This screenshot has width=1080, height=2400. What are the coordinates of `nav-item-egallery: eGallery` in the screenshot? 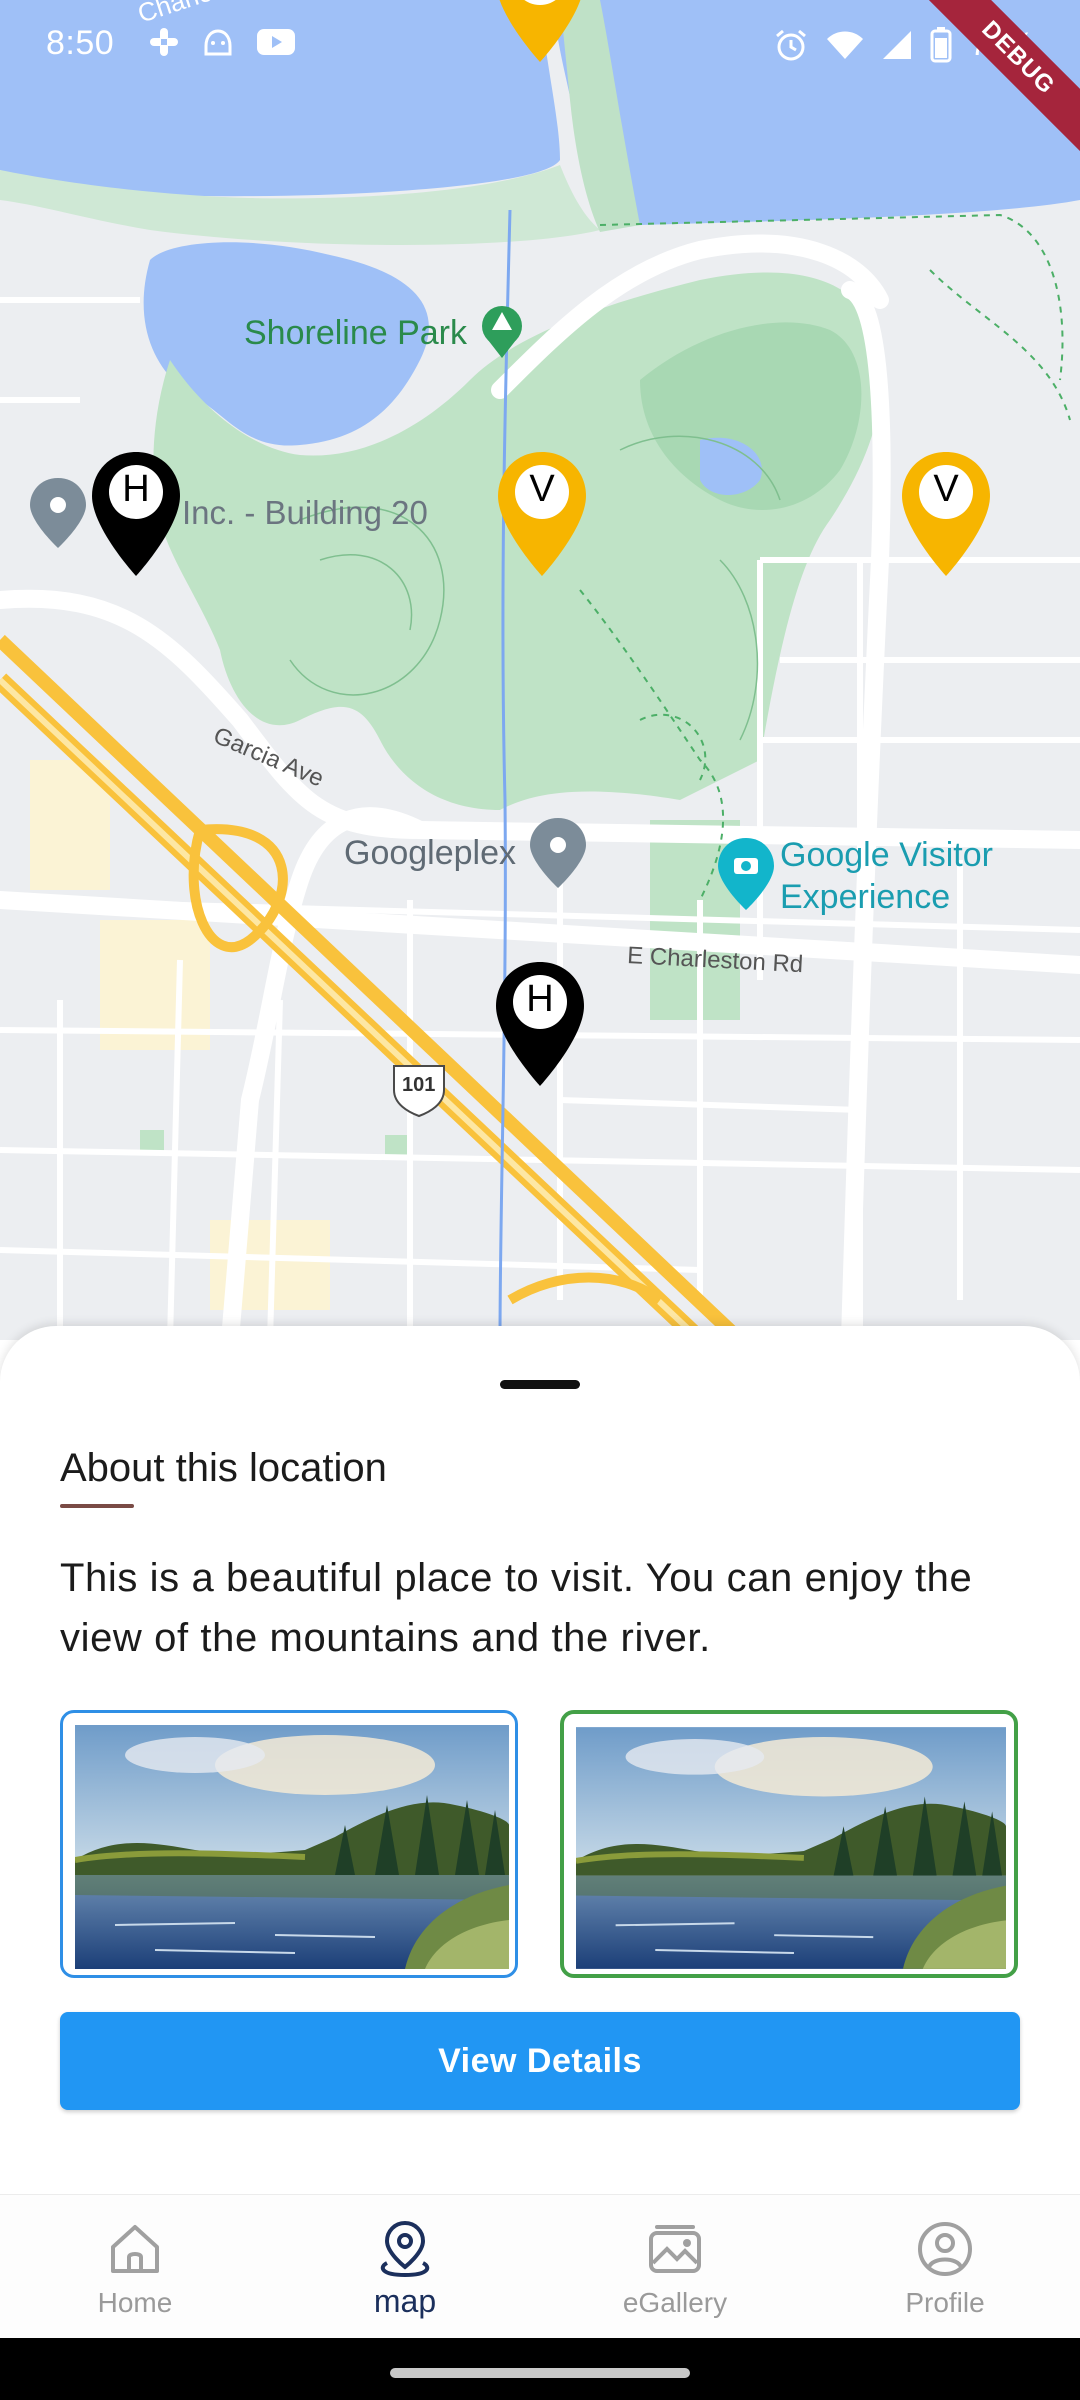 It's located at (675, 2267).